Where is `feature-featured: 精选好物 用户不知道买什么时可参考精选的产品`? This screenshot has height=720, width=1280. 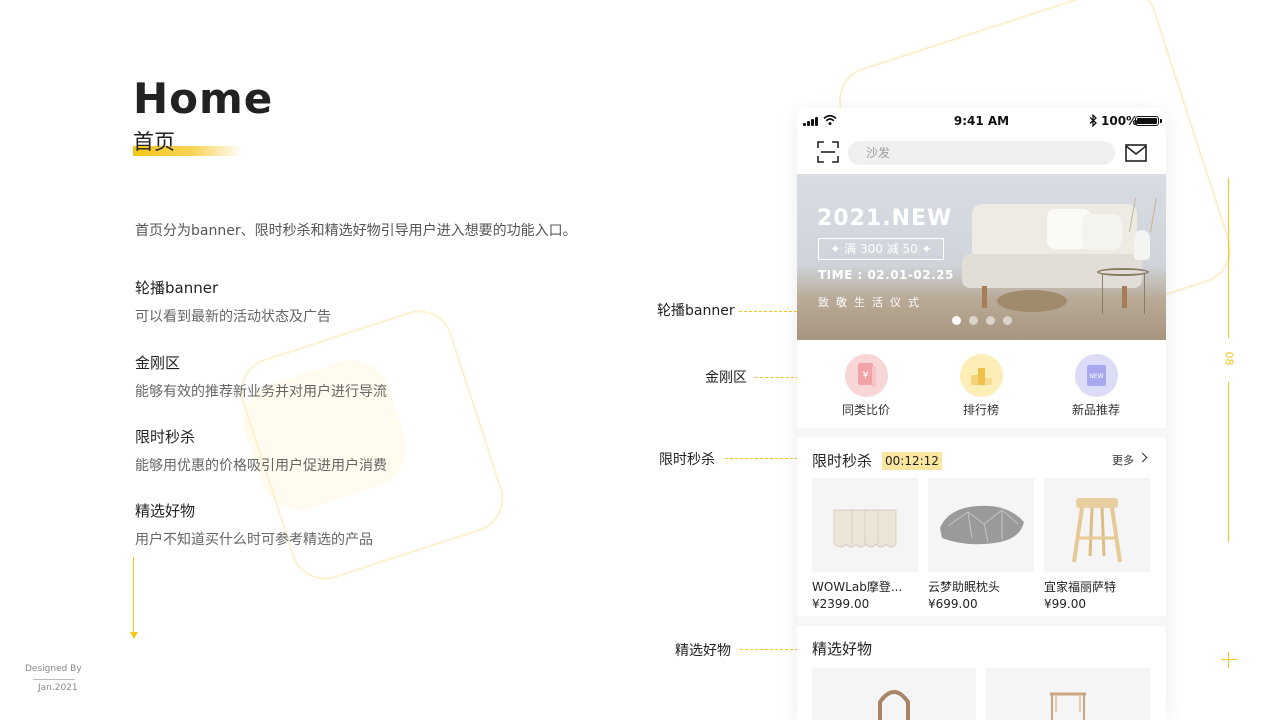
feature-featured: 精选好物 用户不知道买什么时可参考精选的产品 is located at coordinates (345, 524).